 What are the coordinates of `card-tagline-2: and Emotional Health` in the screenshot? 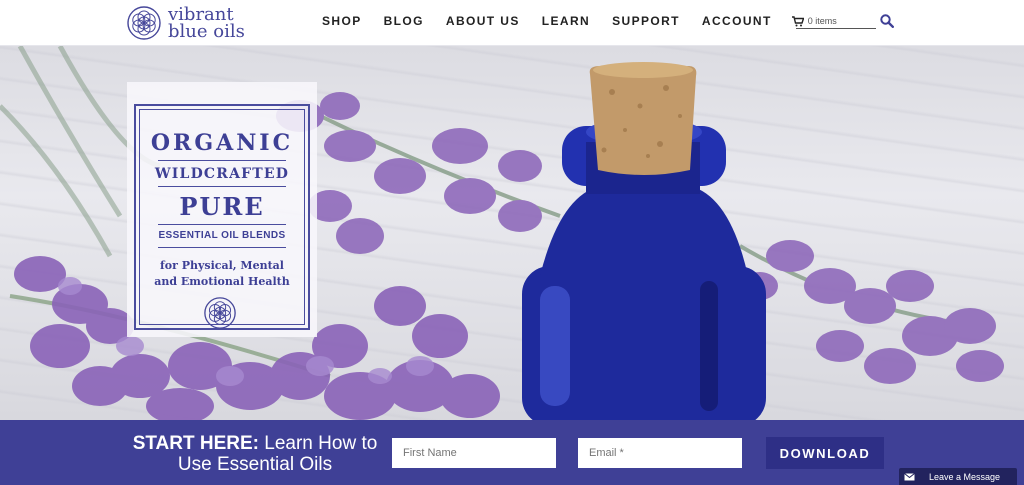 It's located at (222, 281).